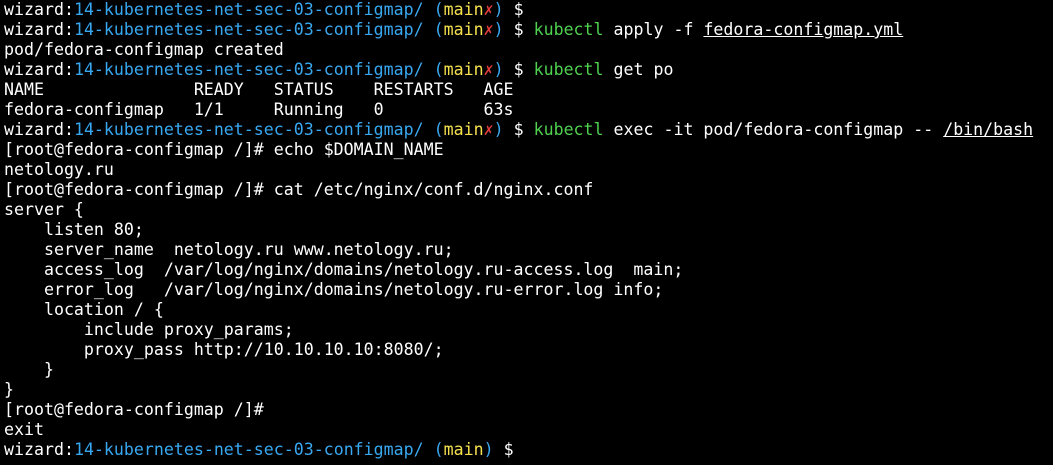 This screenshot has width=1053, height=465. I want to click on shell-line: [root@fedora-configmap /]#, so click(134, 409).